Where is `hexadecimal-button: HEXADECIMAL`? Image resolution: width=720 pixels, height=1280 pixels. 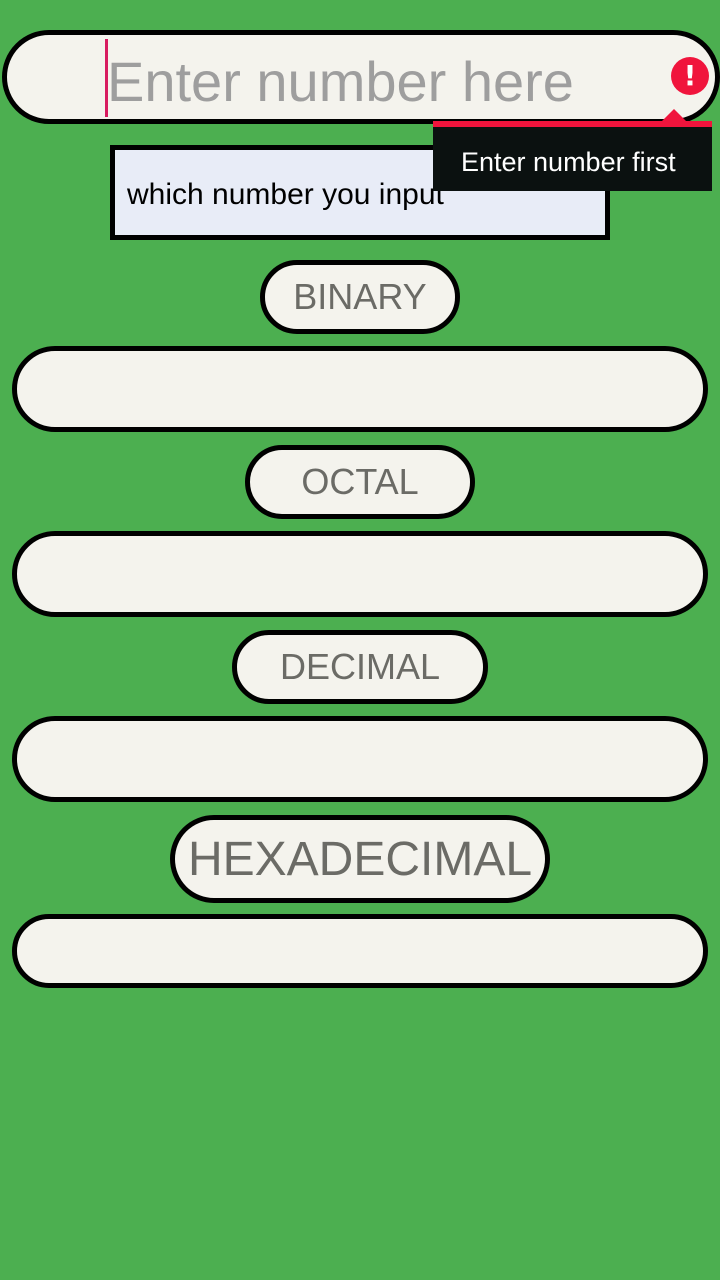
hexadecimal-button: HEXADECIMAL is located at coordinates (360, 859).